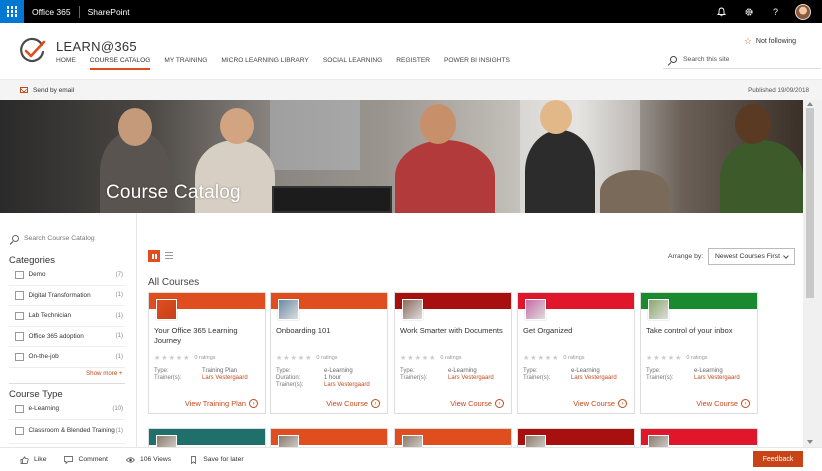 Image resolution: width=822 pixels, height=471 pixels. I want to click on nav-my-training: MY TRAINING, so click(185, 63).